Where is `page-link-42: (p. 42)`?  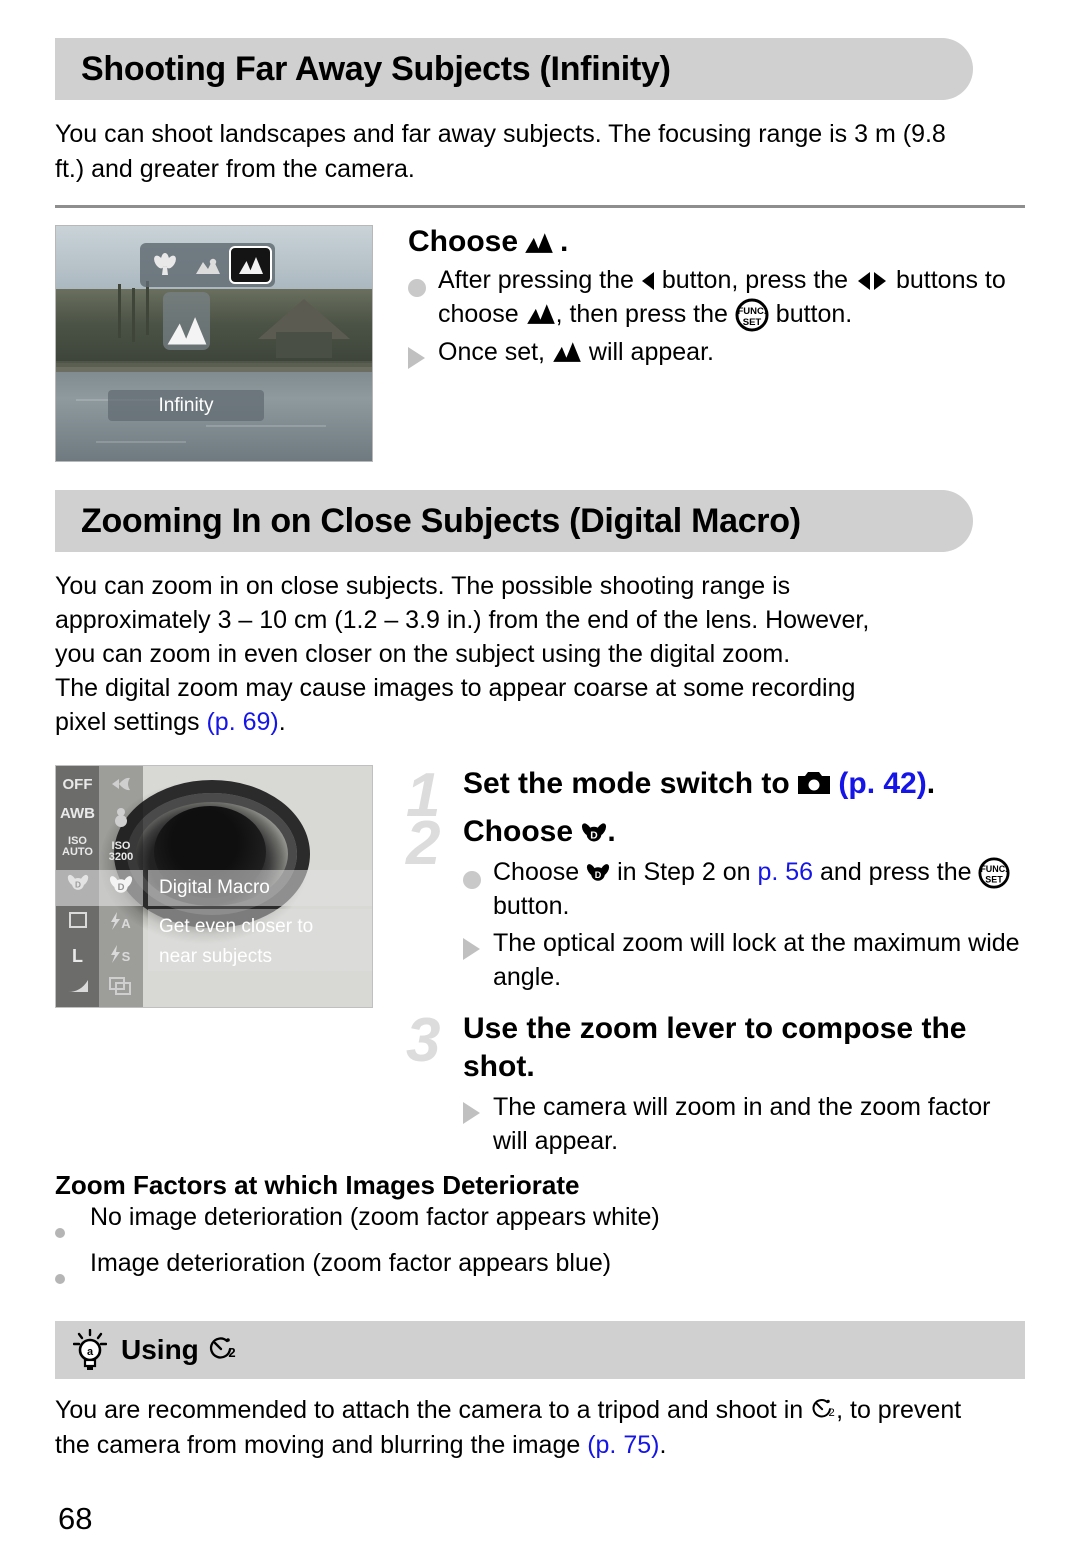
page-link-42: (p. 42) is located at coordinates (882, 783).